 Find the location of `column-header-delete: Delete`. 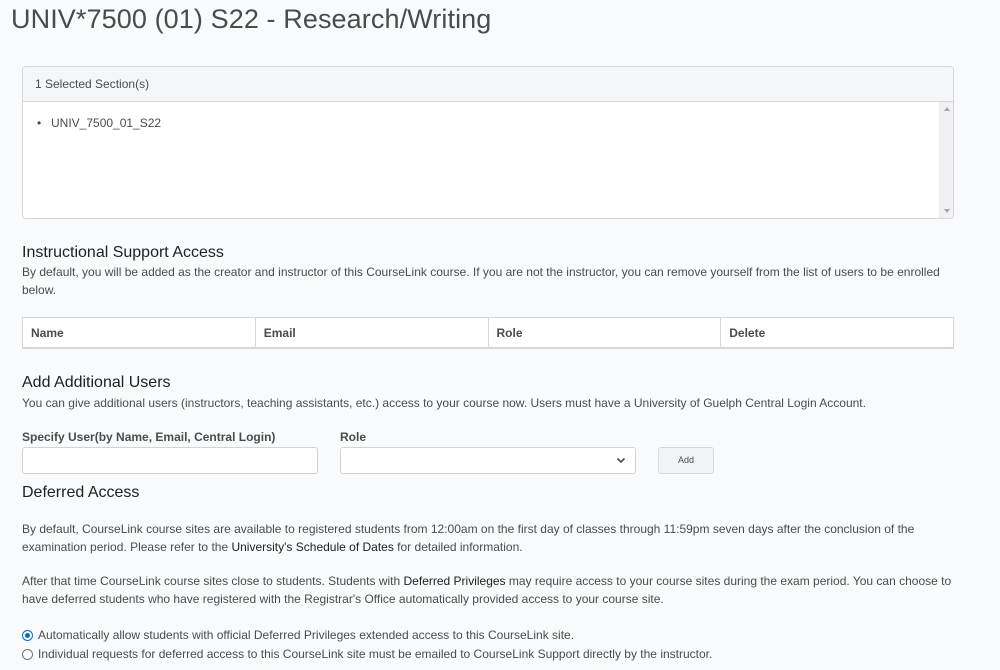

column-header-delete: Delete is located at coordinates (747, 333).